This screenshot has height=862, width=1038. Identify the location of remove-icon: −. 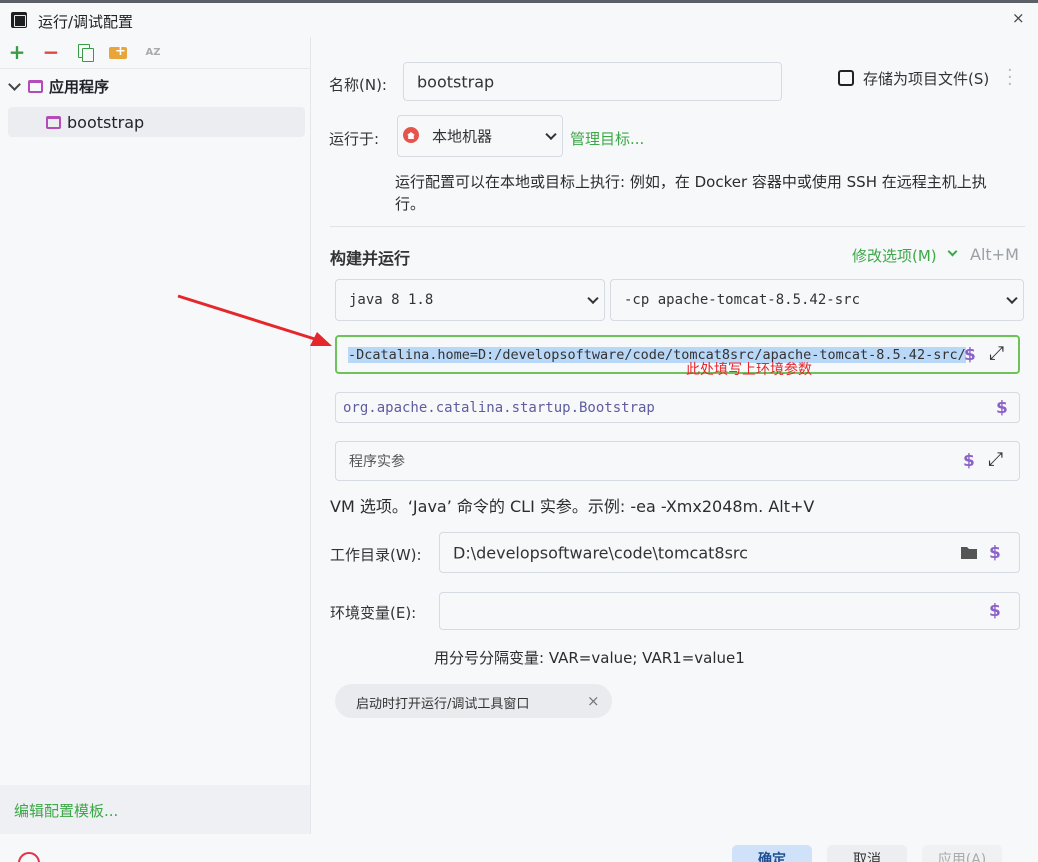
(51, 52).